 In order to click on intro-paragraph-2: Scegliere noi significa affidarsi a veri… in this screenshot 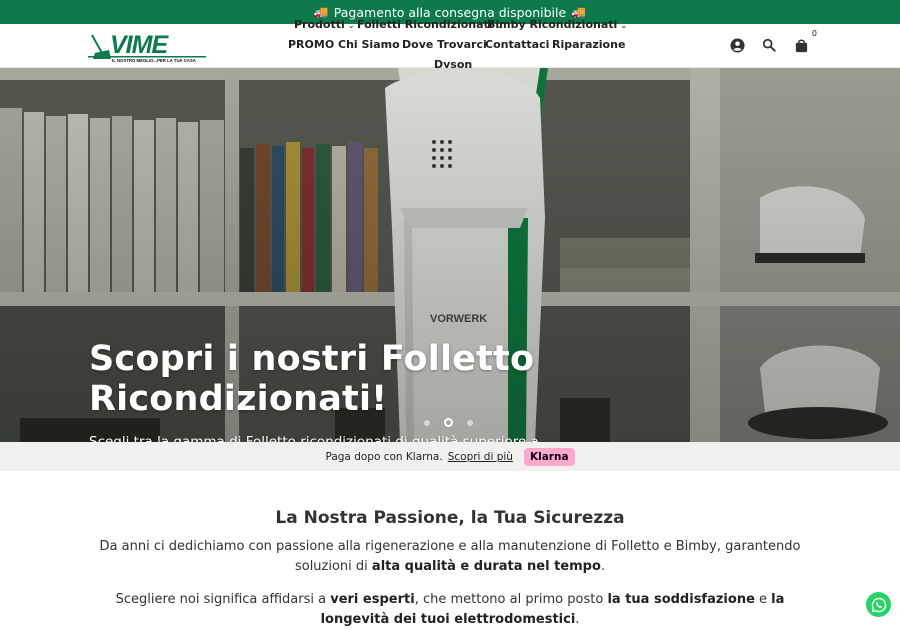, I will do `click(450, 609)`.